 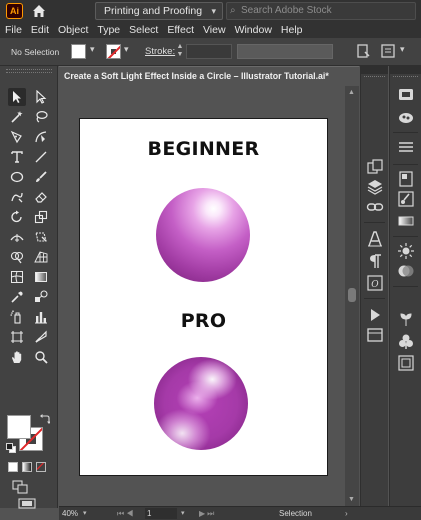 What do you see at coordinates (78, 51) in the screenshot?
I see `fill-color-swatch` at bounding box center [78, 51].